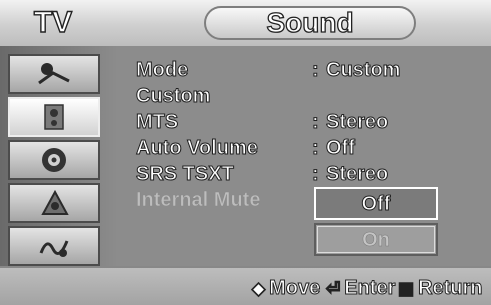 The image size is (491, 305). What do you see at coordinates (305, 70) in the screenshot?
I see `menu-row-mode: Mode : Custom` at bounding box center [305, 70].